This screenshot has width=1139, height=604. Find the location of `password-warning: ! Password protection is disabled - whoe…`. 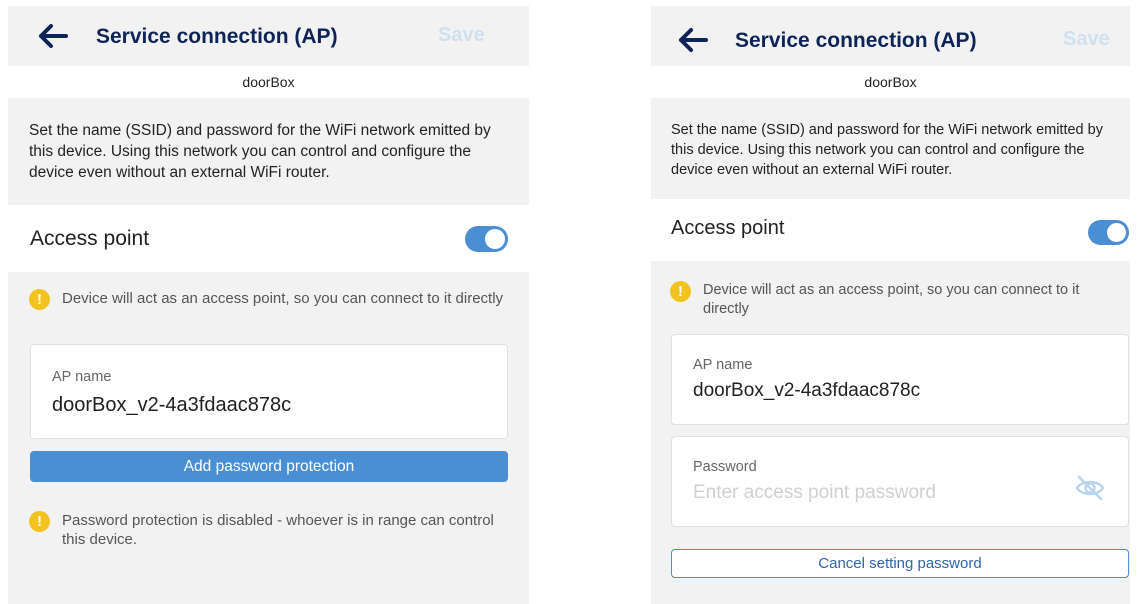

password-warning: ! Password protection is disabled - whoe… is located at coordinates (269, 530).